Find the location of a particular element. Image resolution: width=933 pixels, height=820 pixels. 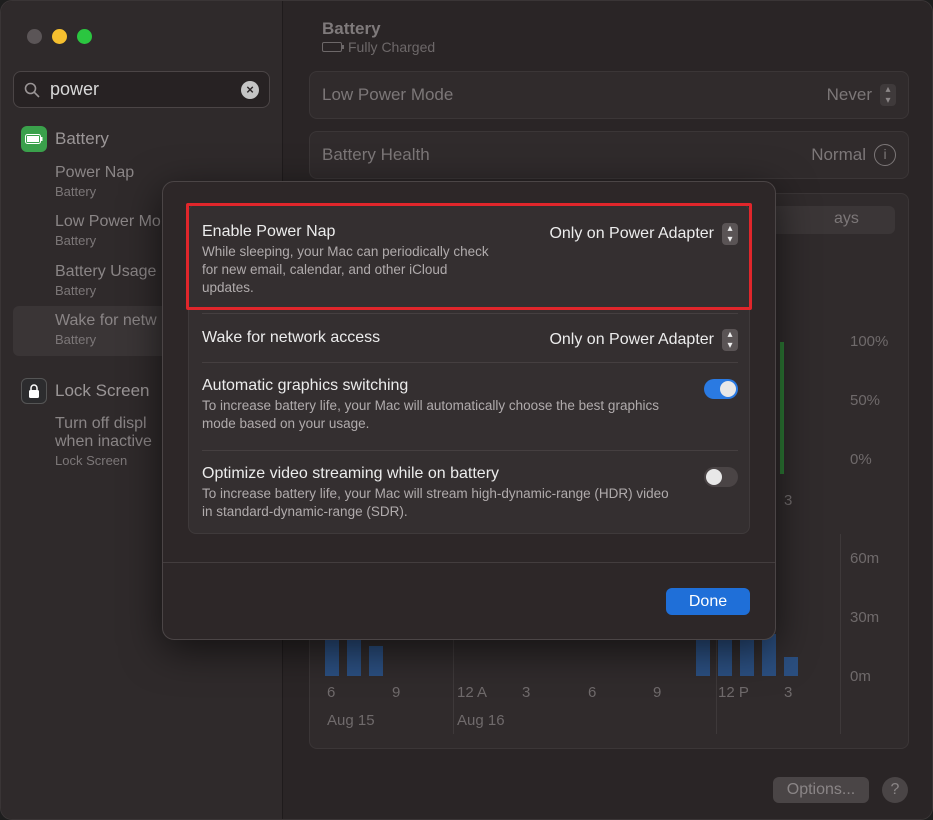

graphics-switching-toggle is located at coordinates (721, 389).